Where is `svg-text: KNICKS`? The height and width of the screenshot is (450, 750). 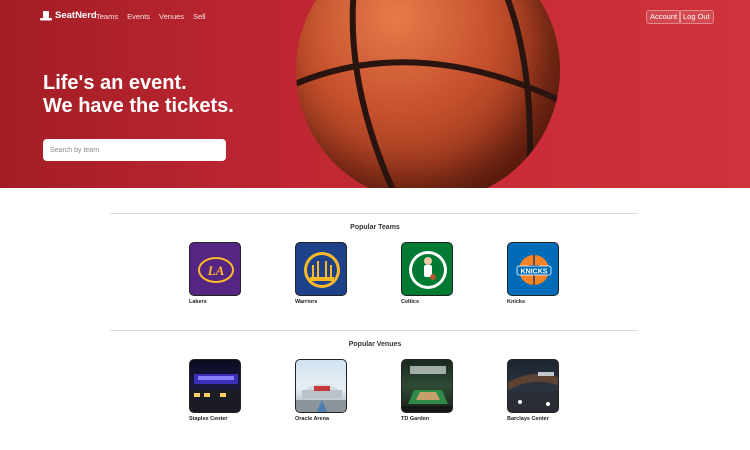
svg-text: KNICKS is located at coordinates (534, 272).